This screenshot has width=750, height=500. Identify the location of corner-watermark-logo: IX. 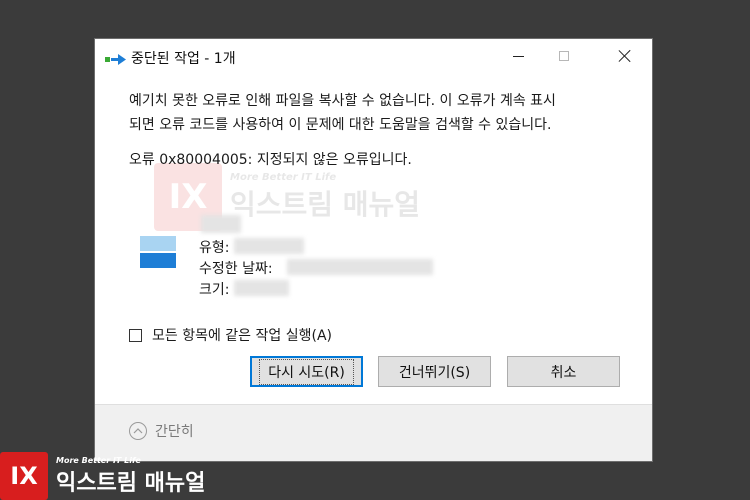
(24, 476).